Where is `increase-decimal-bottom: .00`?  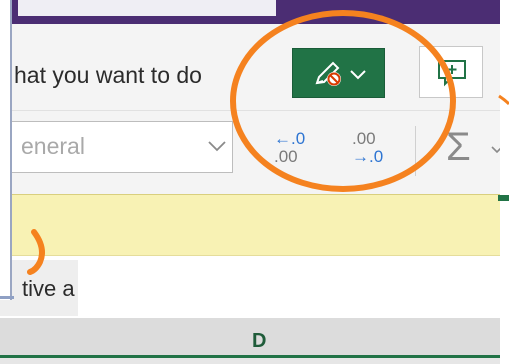
increase-decimal-bottom: .00 is located at coordinates (286, 156).